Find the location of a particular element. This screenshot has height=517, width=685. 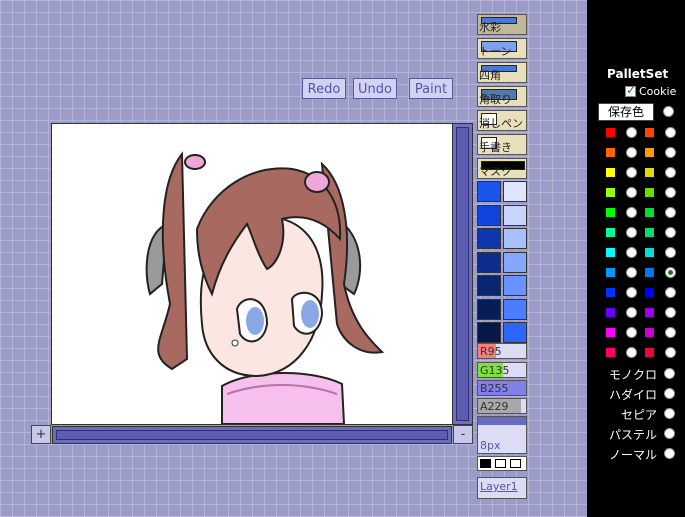

vertical-scrollbar is located at coordinates (462, 274).